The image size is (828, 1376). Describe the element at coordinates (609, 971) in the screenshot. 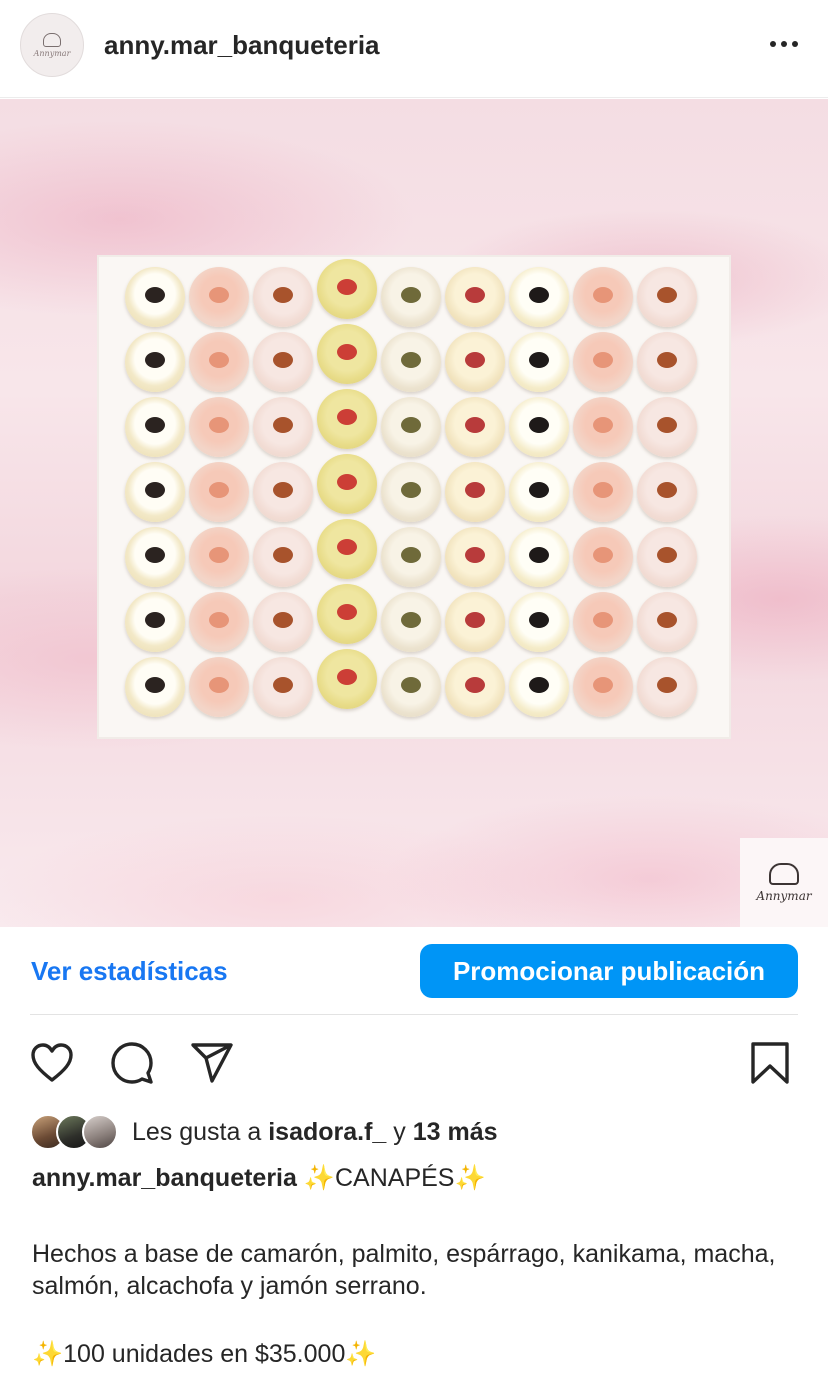

I see `promote-post-button: Promocionar publicación` at that location.